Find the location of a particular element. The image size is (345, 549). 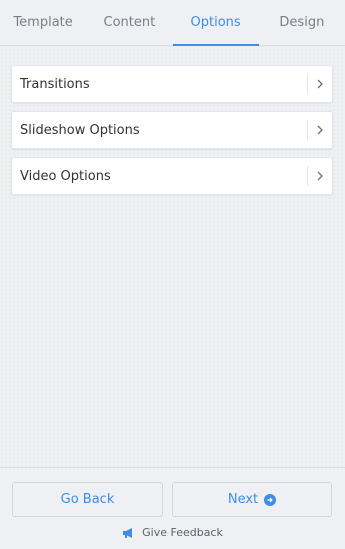

option-label: Slideshow Options is located at coordinates (80, 130).